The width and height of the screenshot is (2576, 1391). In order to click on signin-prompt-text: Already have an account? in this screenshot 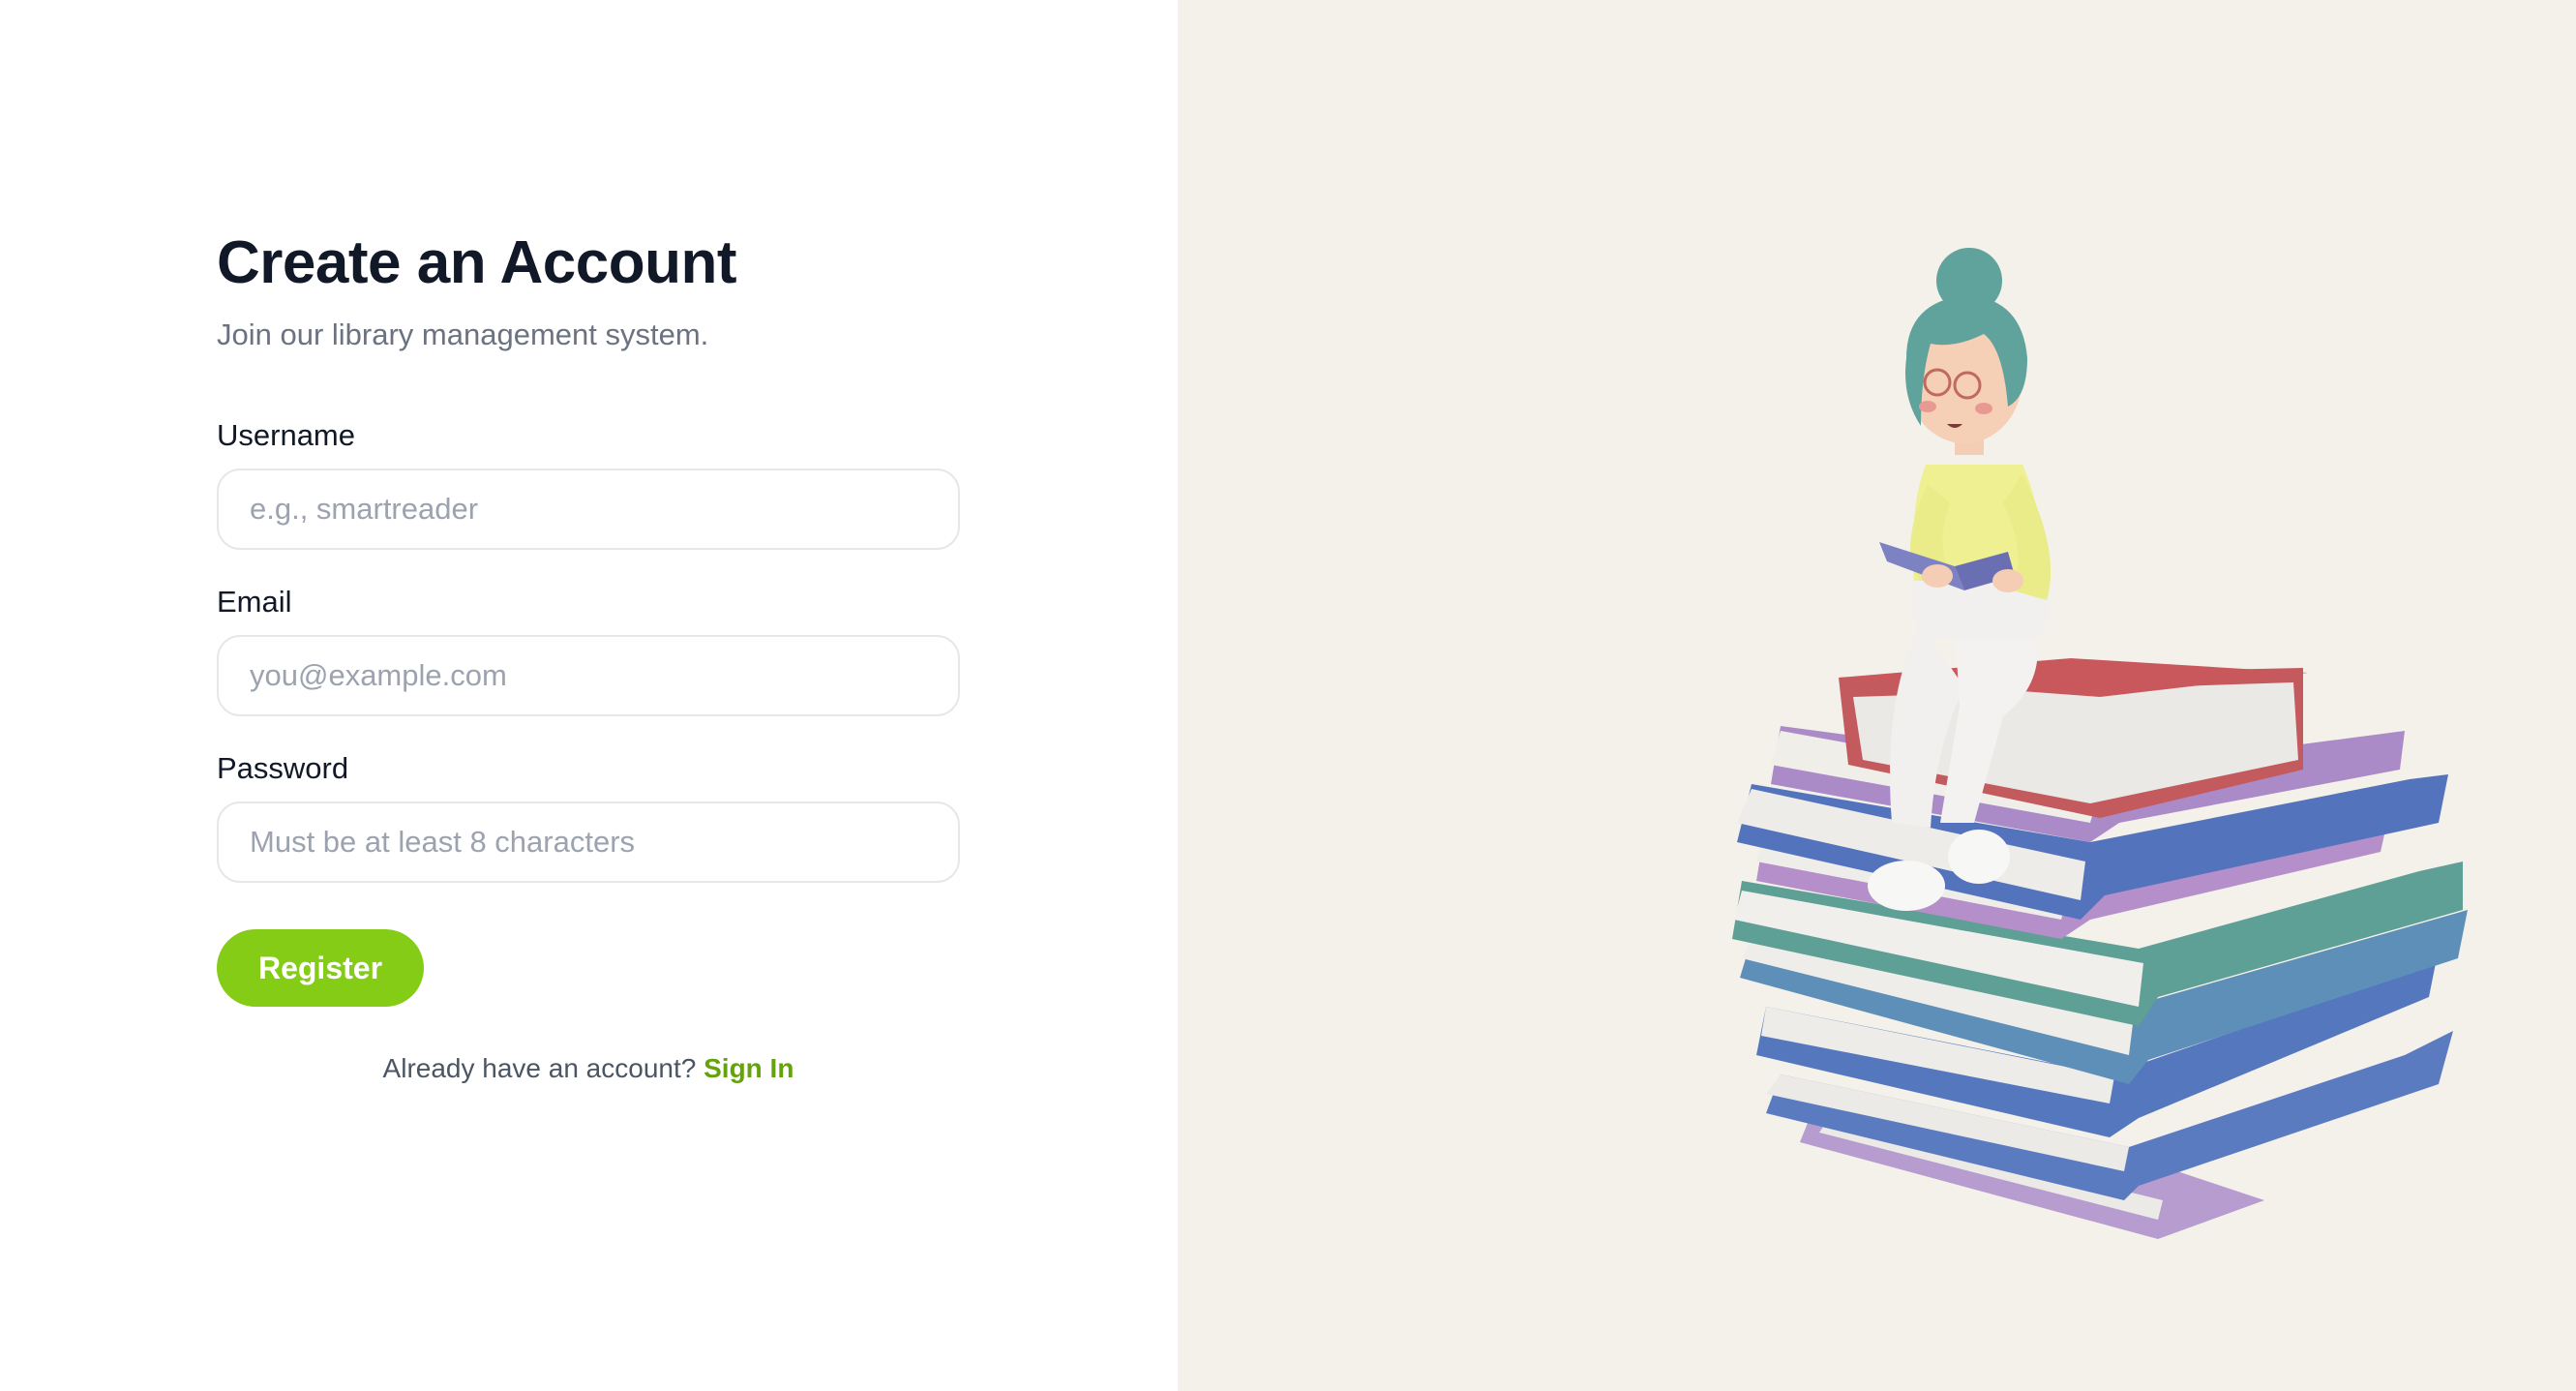, I will do `click(539, 1068)`.